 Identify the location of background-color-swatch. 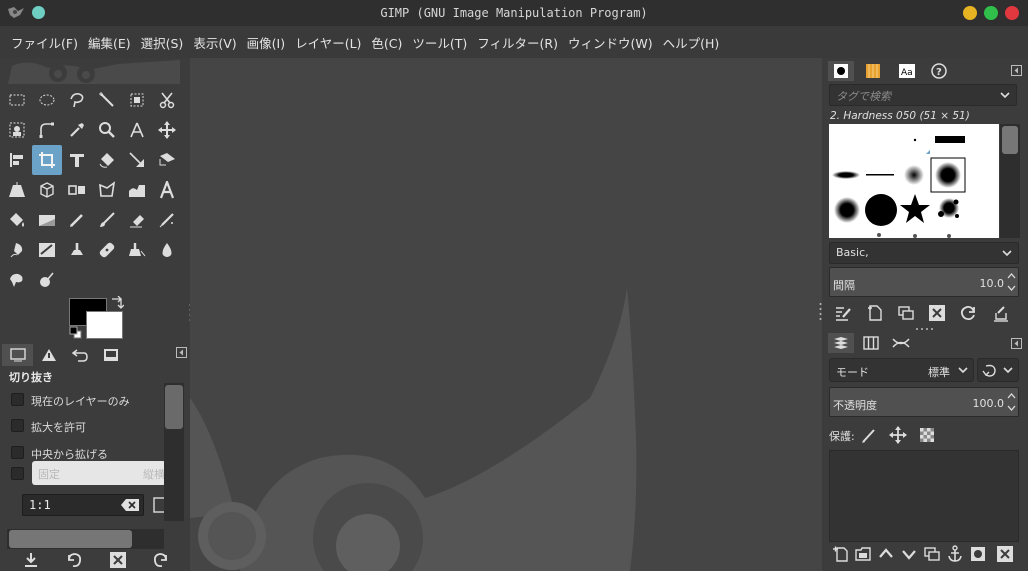
(104, 325).